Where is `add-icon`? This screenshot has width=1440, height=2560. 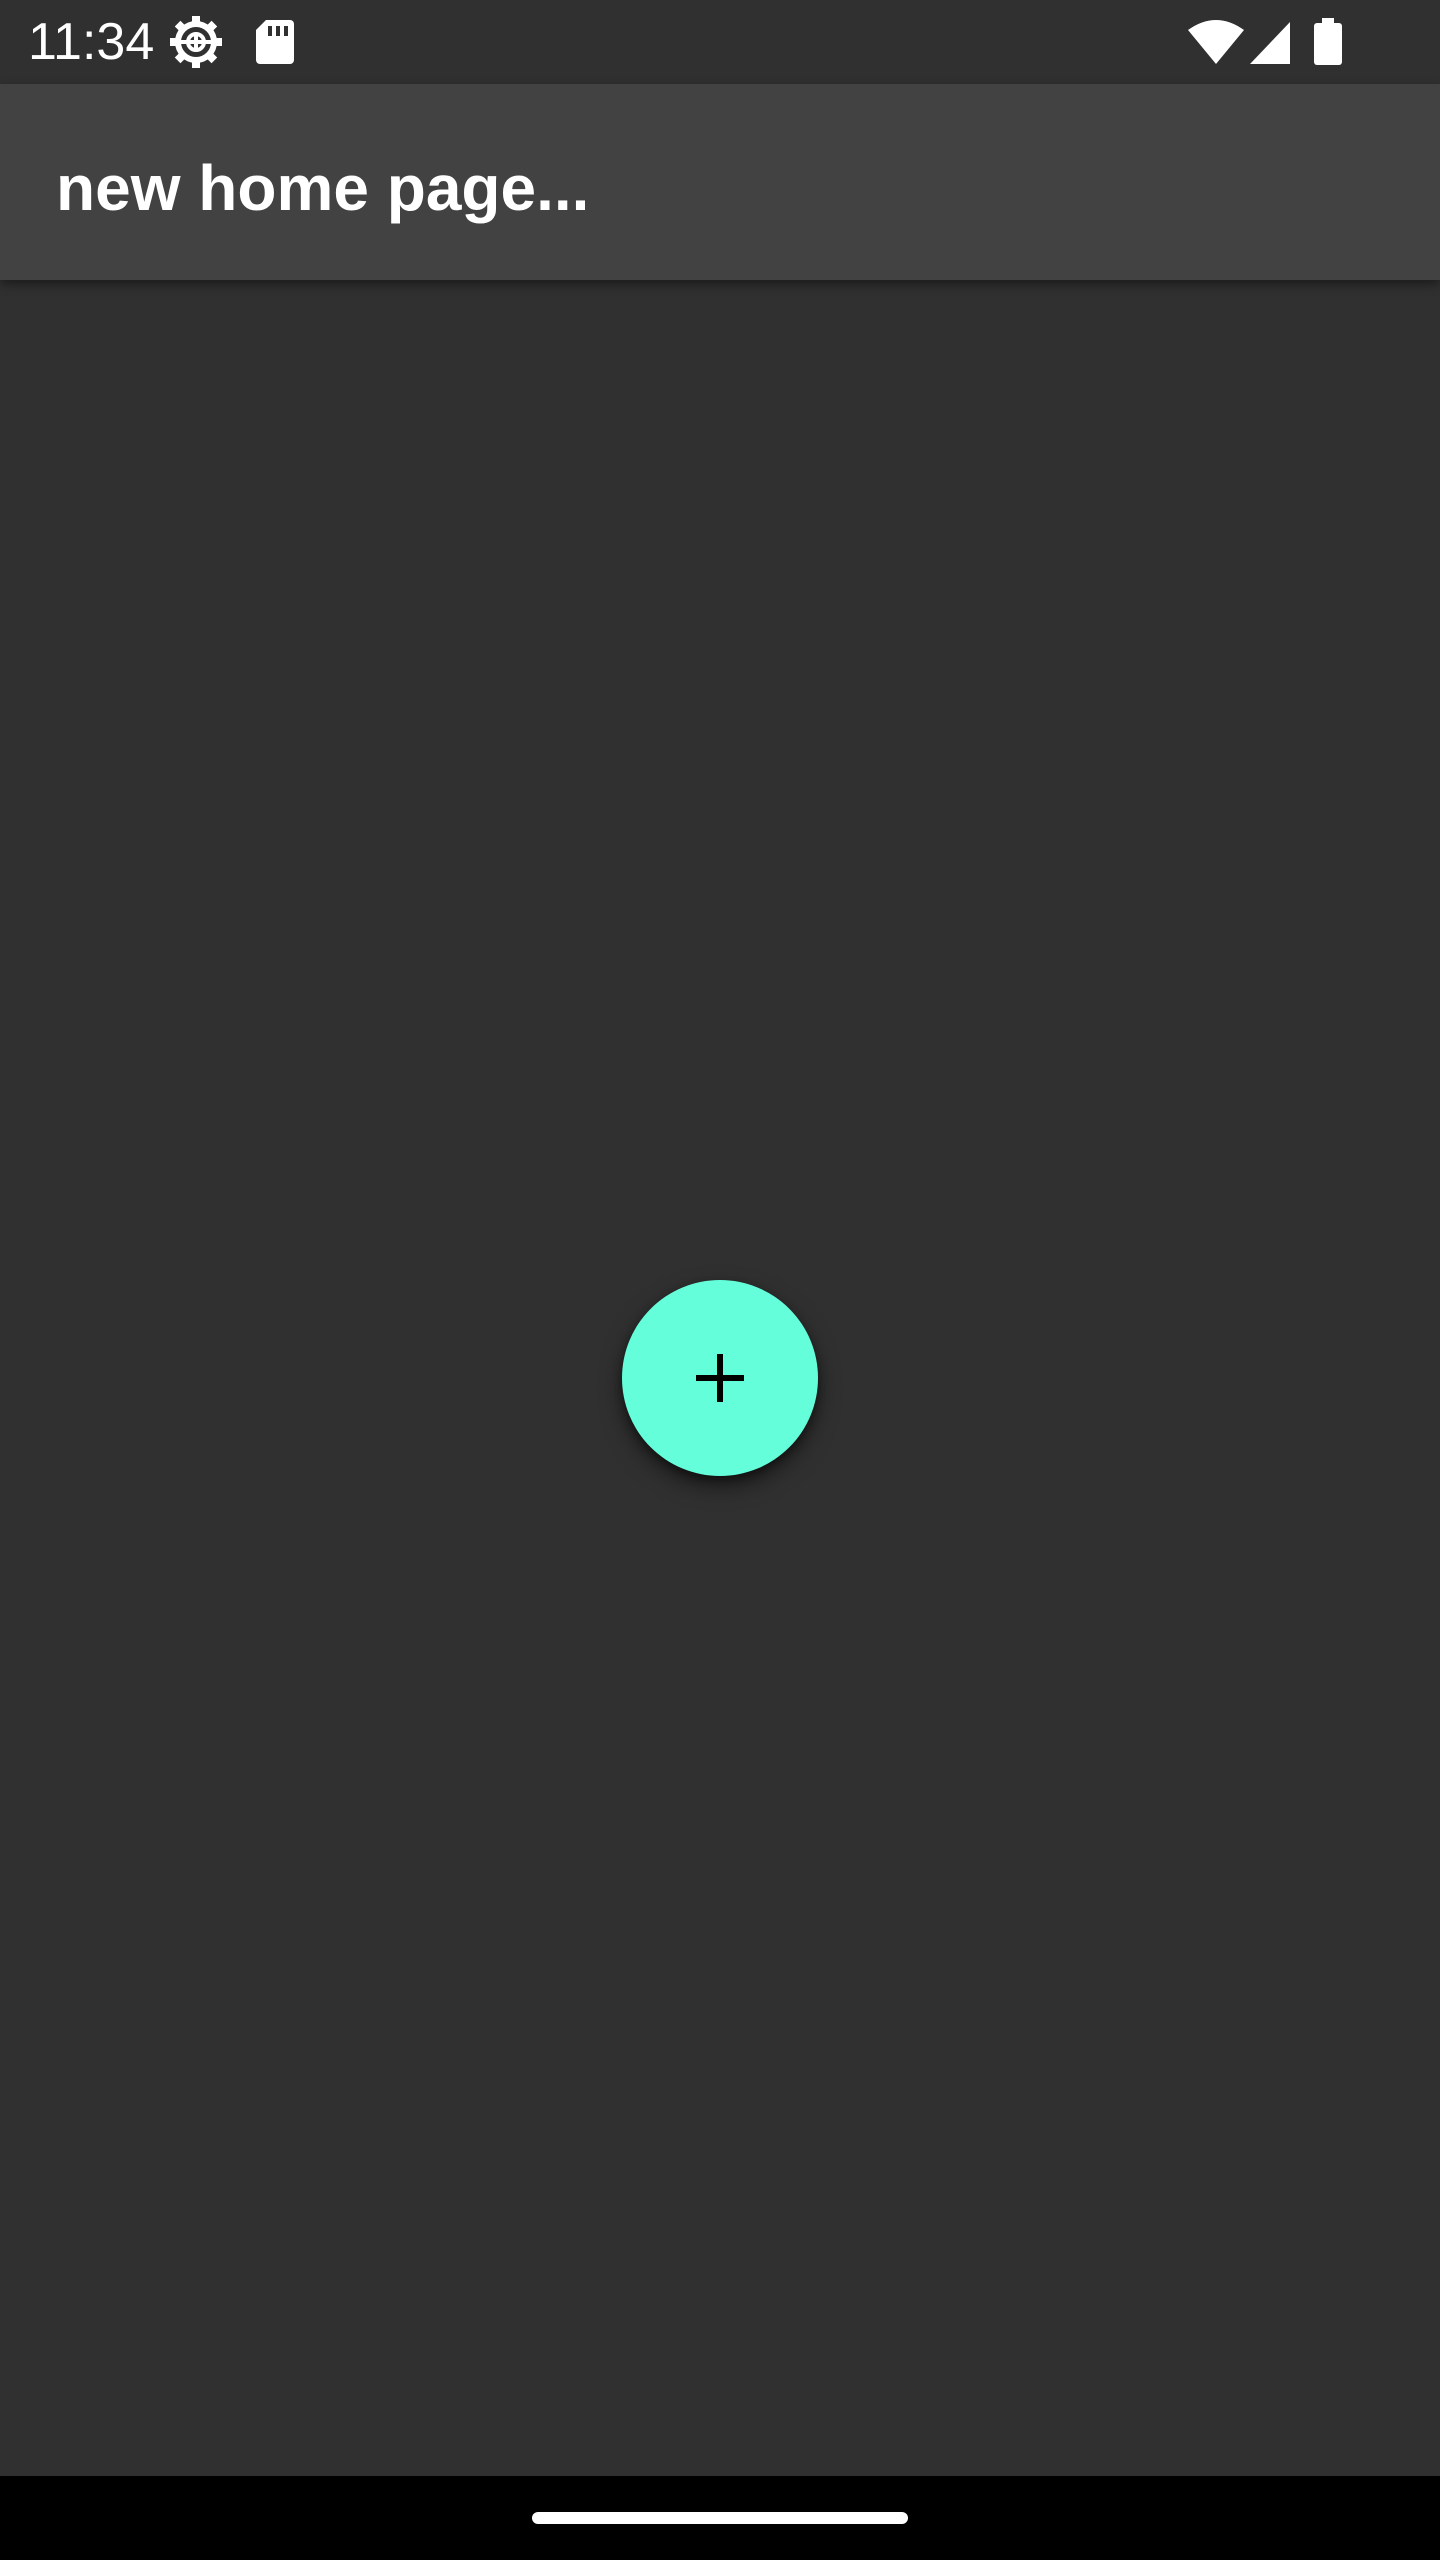
add-icon is located at coordinates (720, 1378).